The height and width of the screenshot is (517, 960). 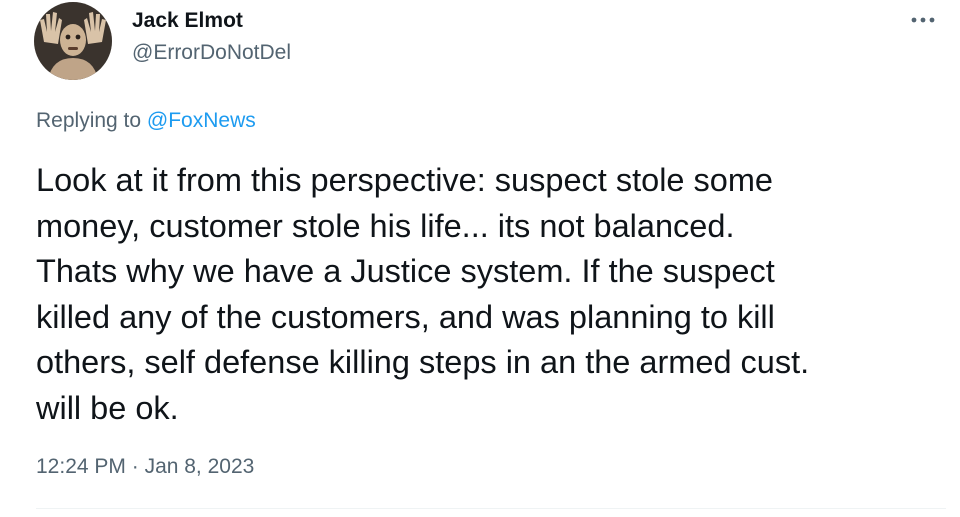 I want to click on replying-to-line: Replying to @FoxNews, so click(x=146, y=121).